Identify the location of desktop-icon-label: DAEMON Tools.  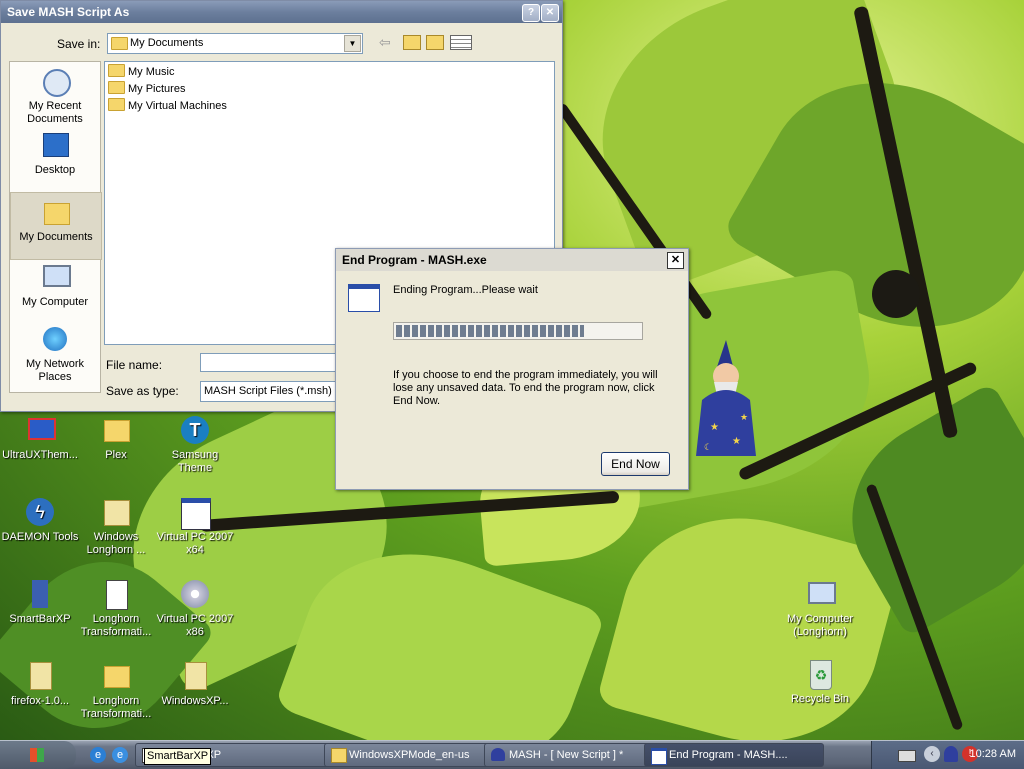
(40, 537).